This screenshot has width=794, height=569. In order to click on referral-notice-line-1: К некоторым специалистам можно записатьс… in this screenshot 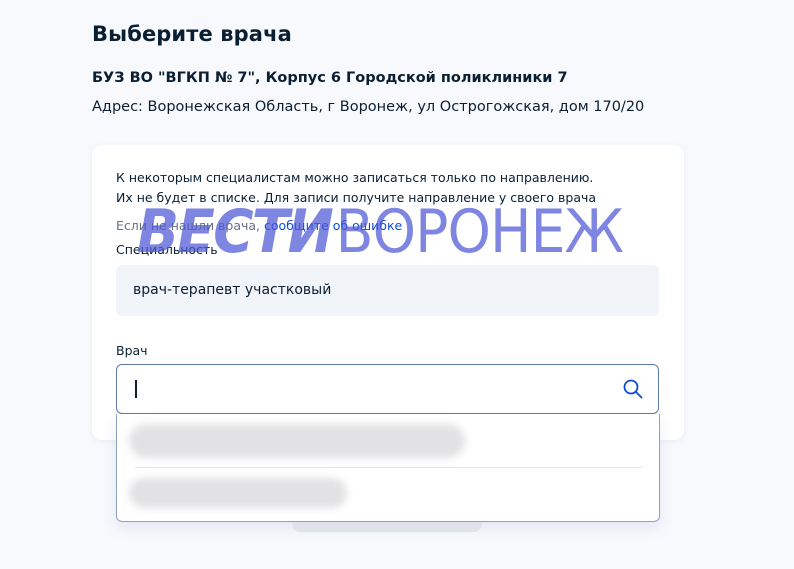, I will do `click(355, 177)`.